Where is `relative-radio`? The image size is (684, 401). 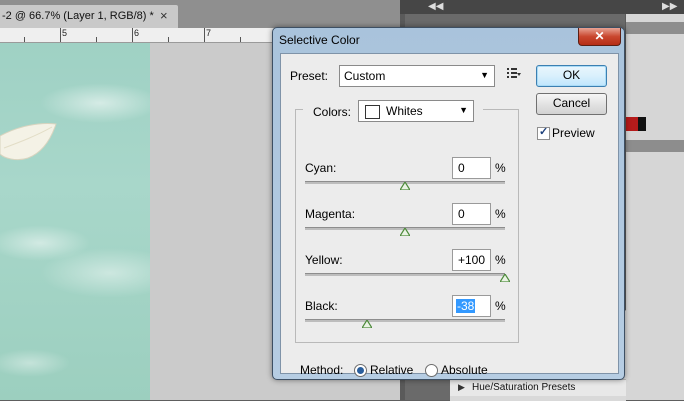 relative-radio is located at coordinates (360, 370).